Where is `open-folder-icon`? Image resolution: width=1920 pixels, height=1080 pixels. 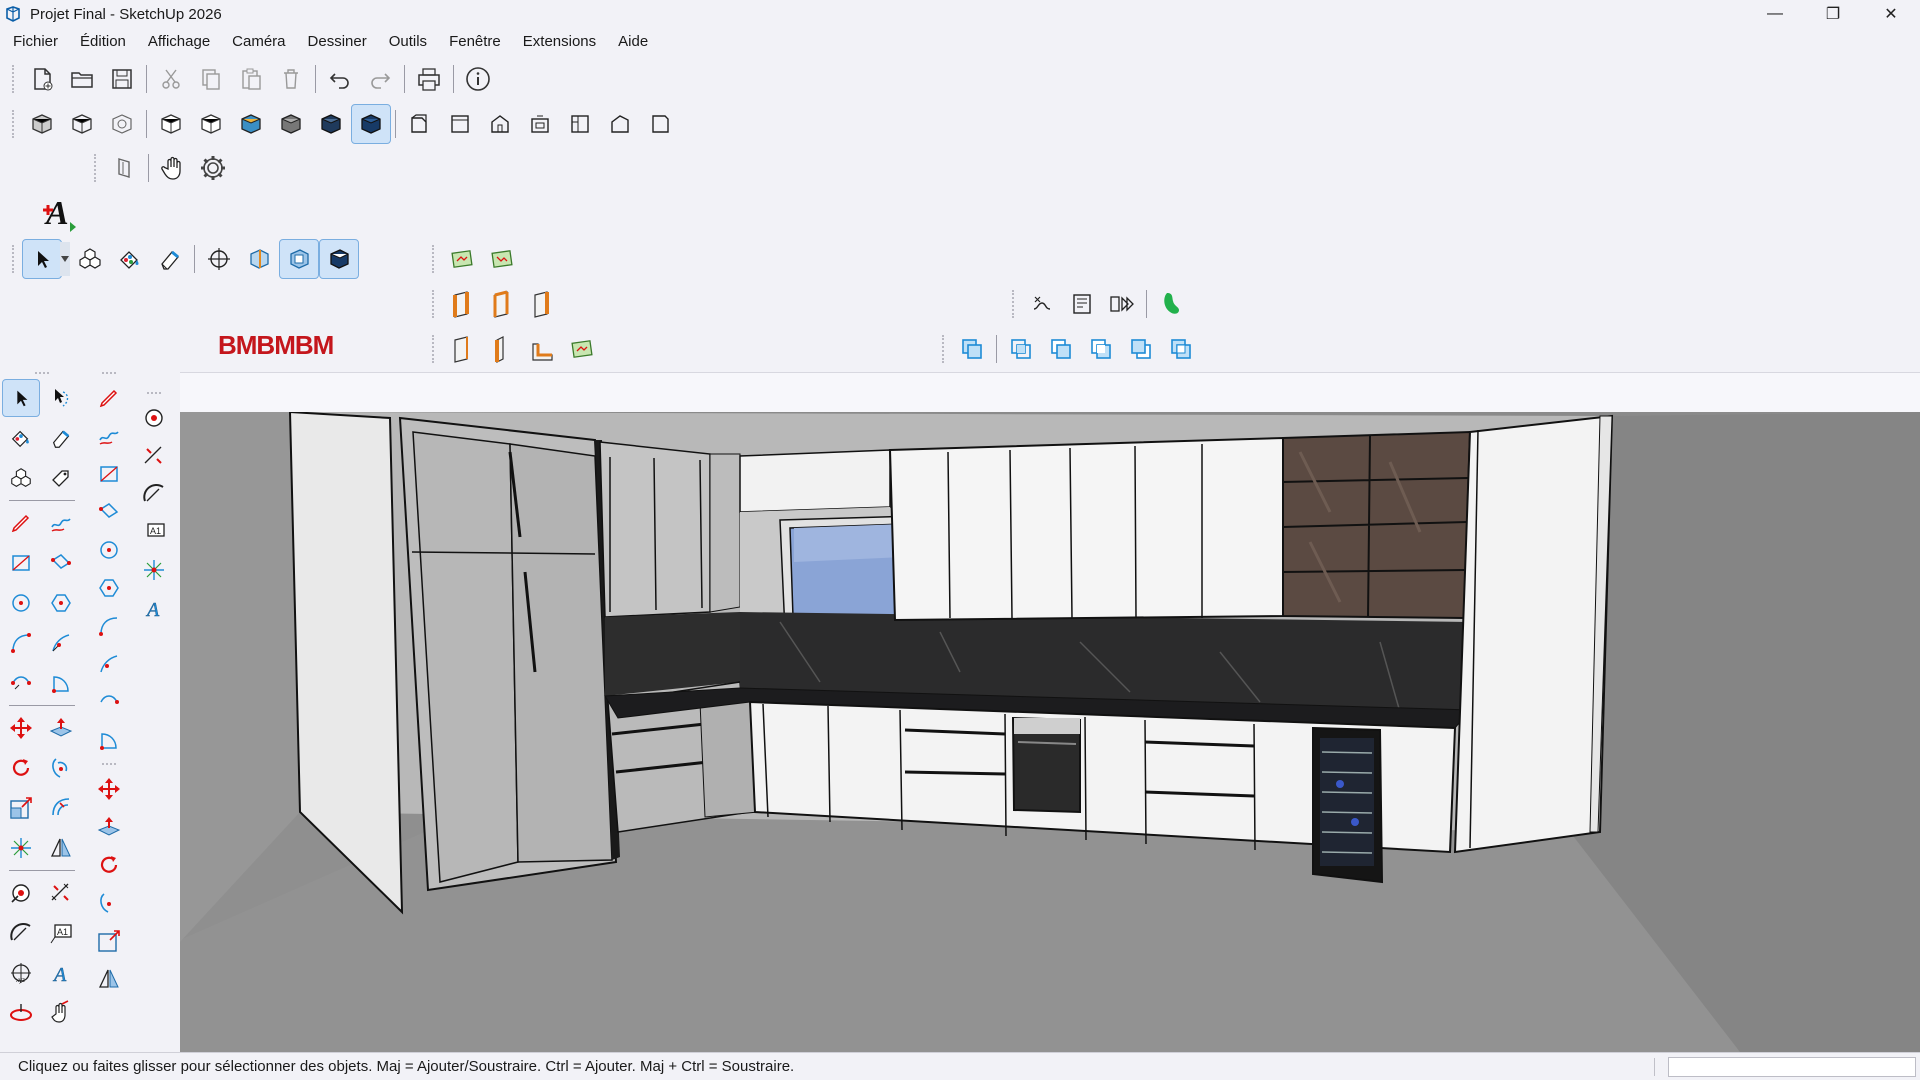 open-folder-icon is located at coordinates (82, 79).